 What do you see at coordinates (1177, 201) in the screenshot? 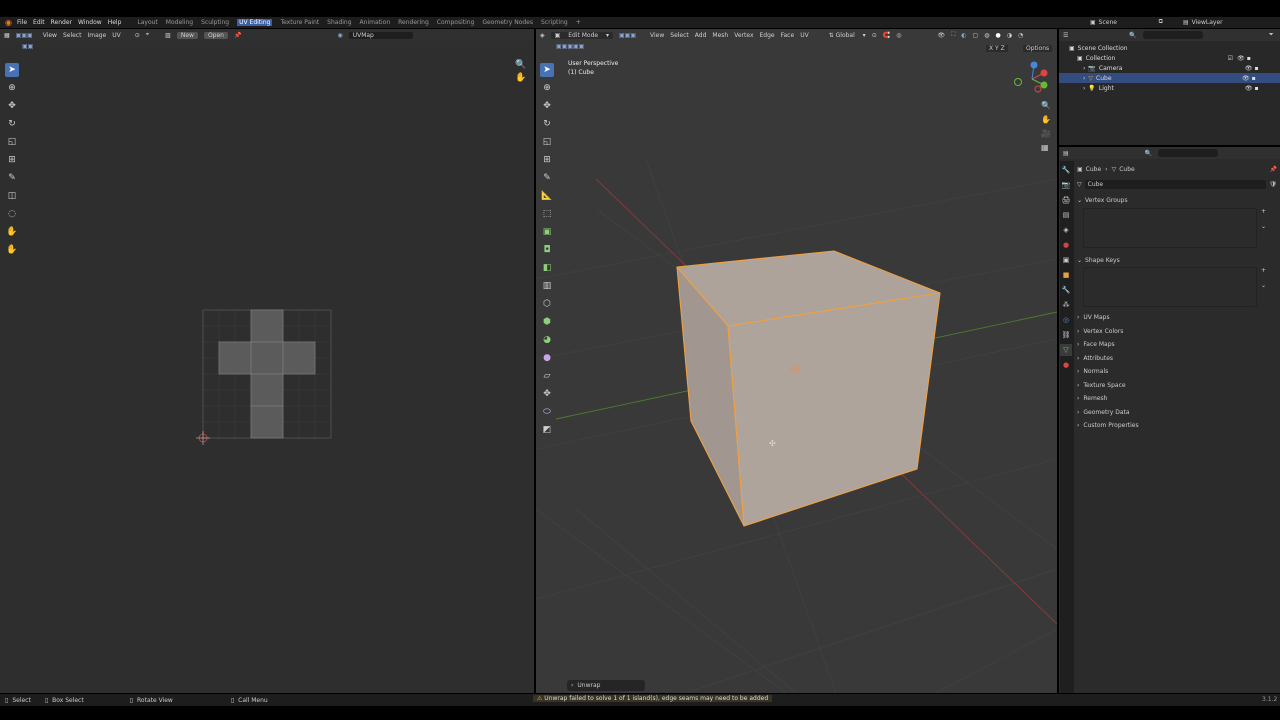
I see `panel-vertex-groups: ⌄ Vertex Groups` at bounding box center [1177, 201].